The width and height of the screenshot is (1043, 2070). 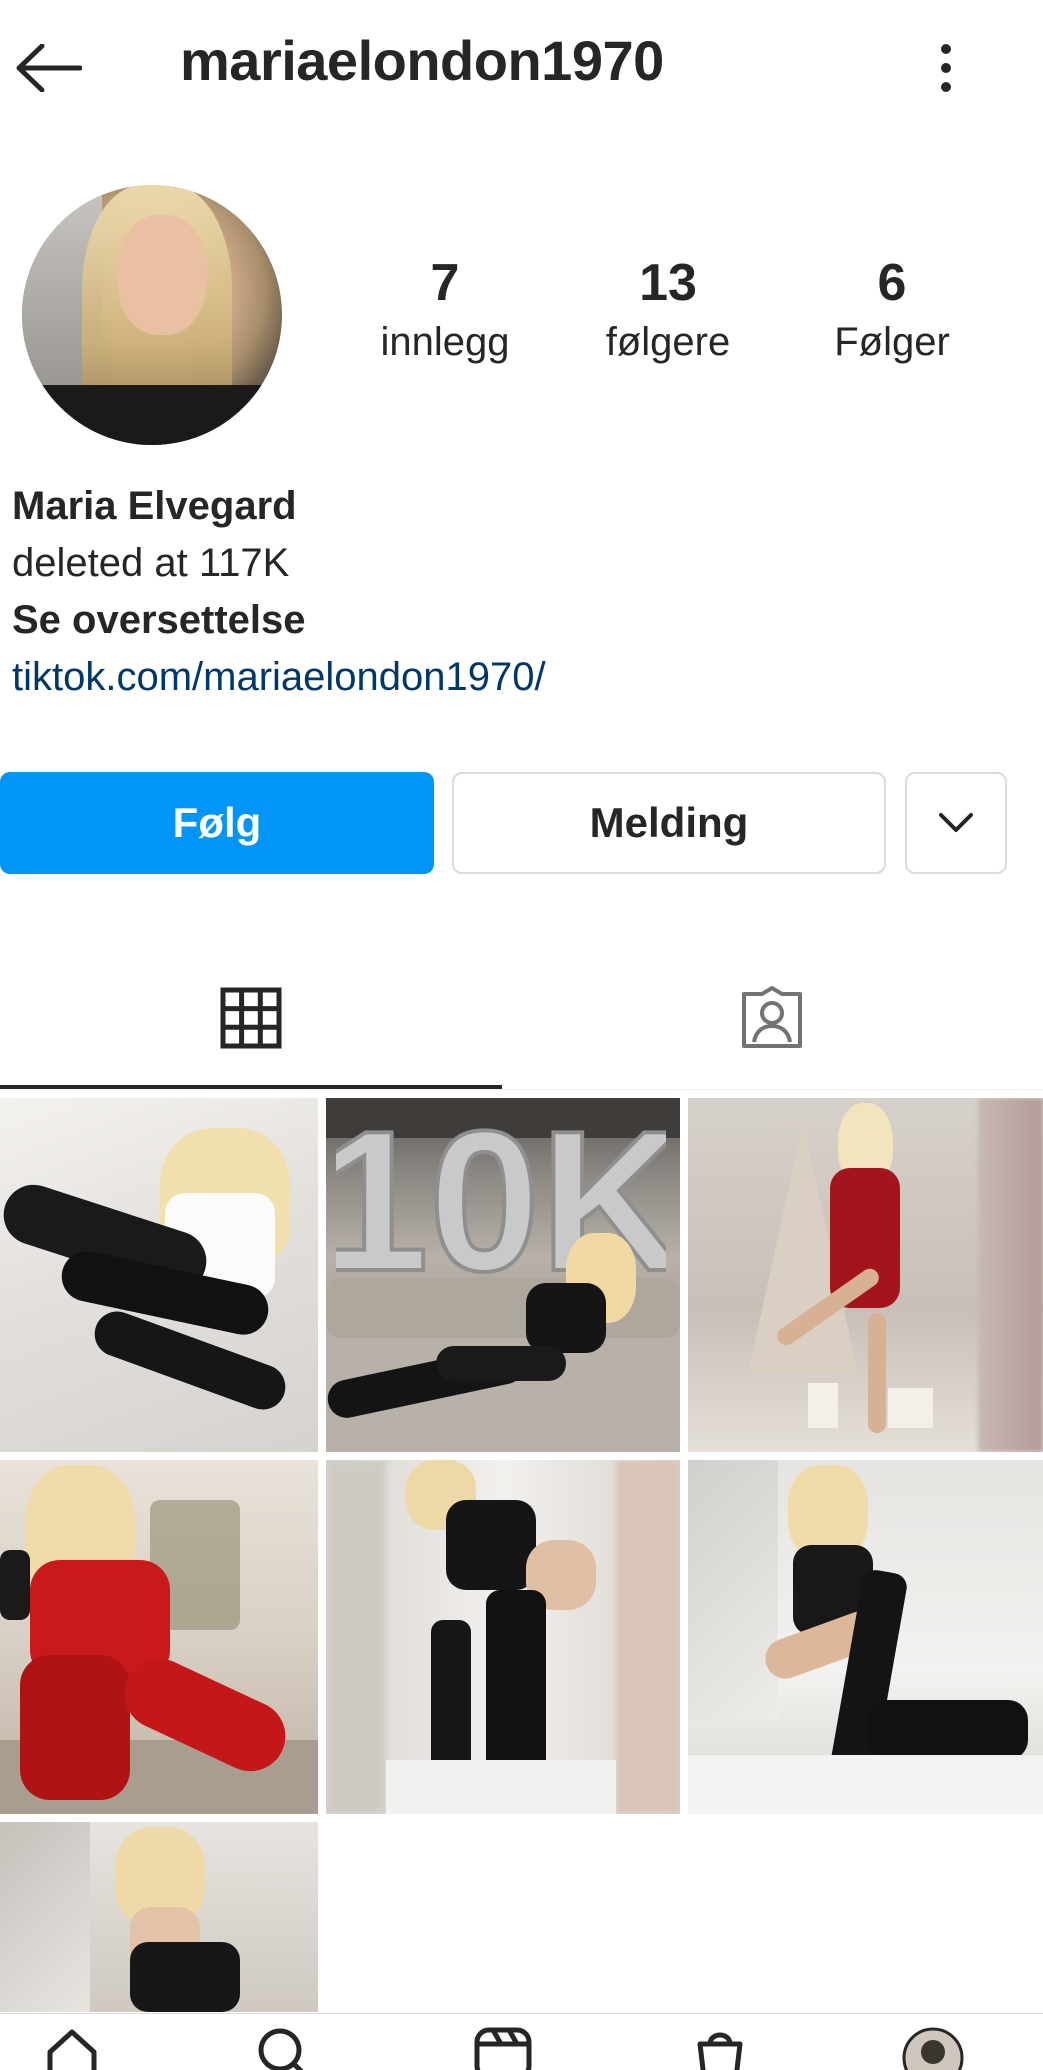 I want to click on profile-tabs, so click(x=521, y=1017).